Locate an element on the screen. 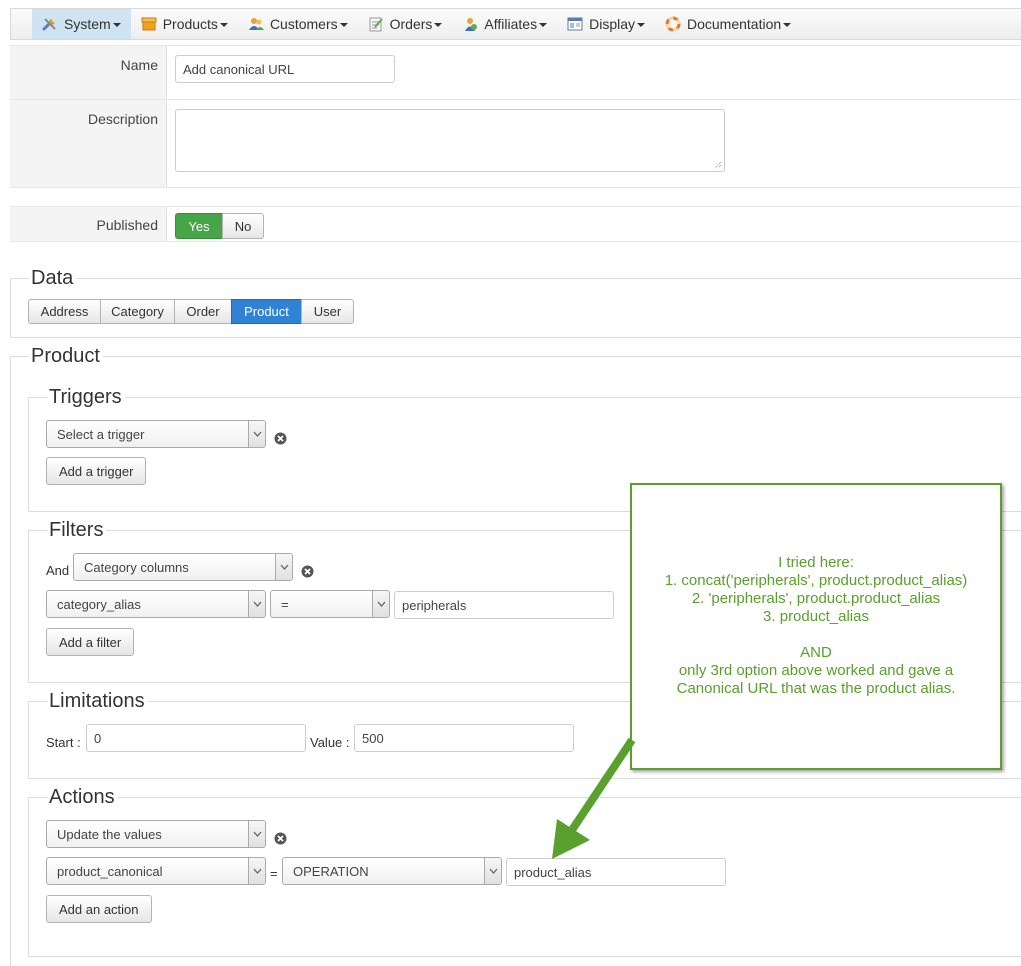  action-column-select: product_canonical is located at coordinates (156, 871).